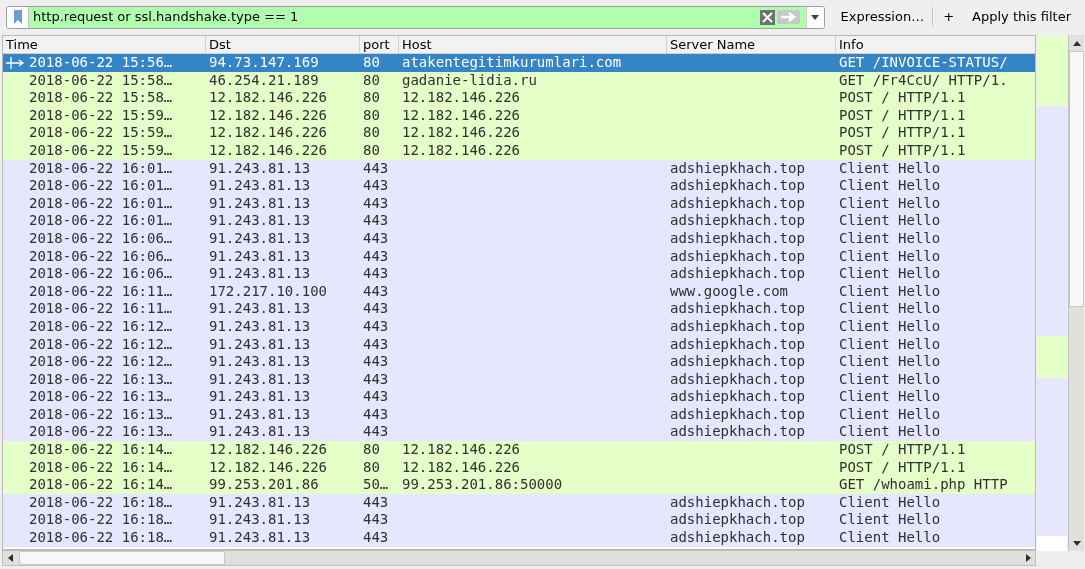  What do you see at coordinates (948, 17) in the screenshot?
I see `add-filter-button: +` at bounding box center [948, 17].